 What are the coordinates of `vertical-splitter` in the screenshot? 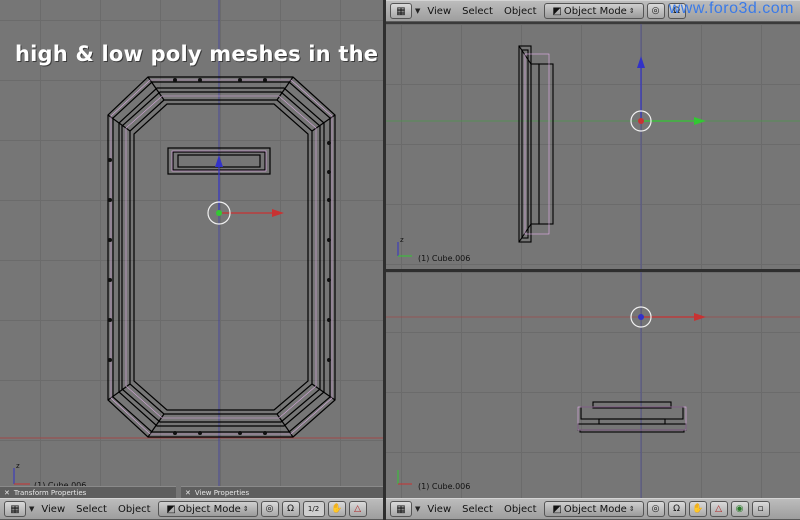 It's located at (384, 260).